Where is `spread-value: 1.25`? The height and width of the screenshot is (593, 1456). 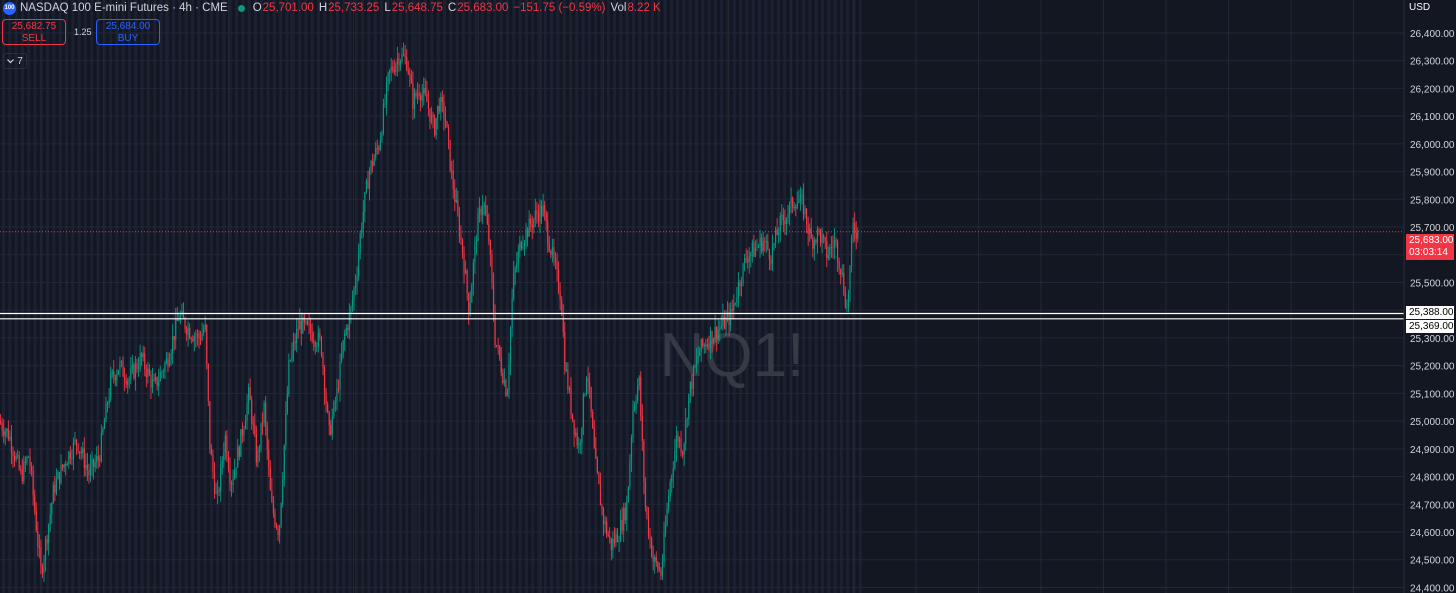 spread-value: 1.25 is located at coordinates (83, 32).